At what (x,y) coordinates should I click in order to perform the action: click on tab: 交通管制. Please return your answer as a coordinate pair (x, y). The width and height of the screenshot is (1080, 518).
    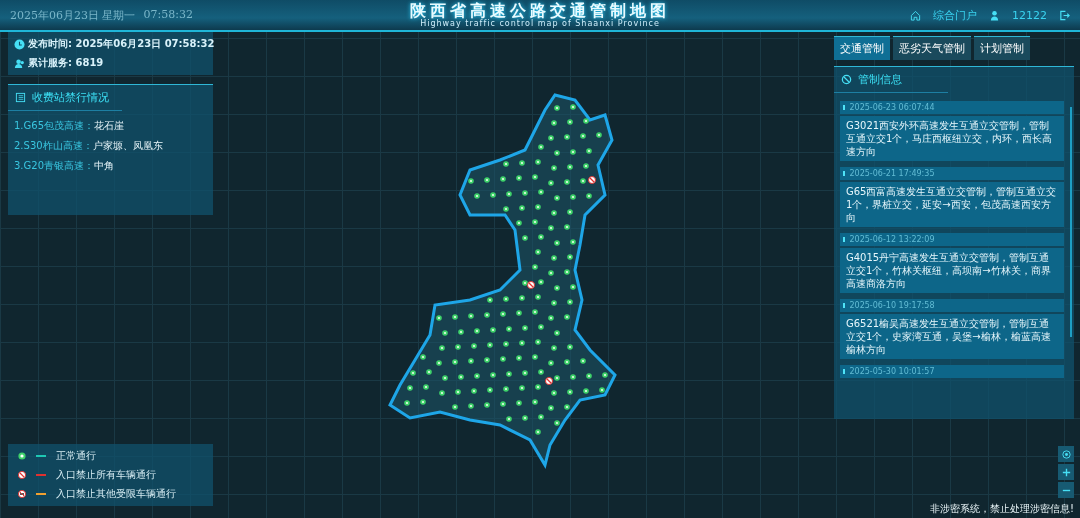
    Looking at the image, I should click on (862, 48).